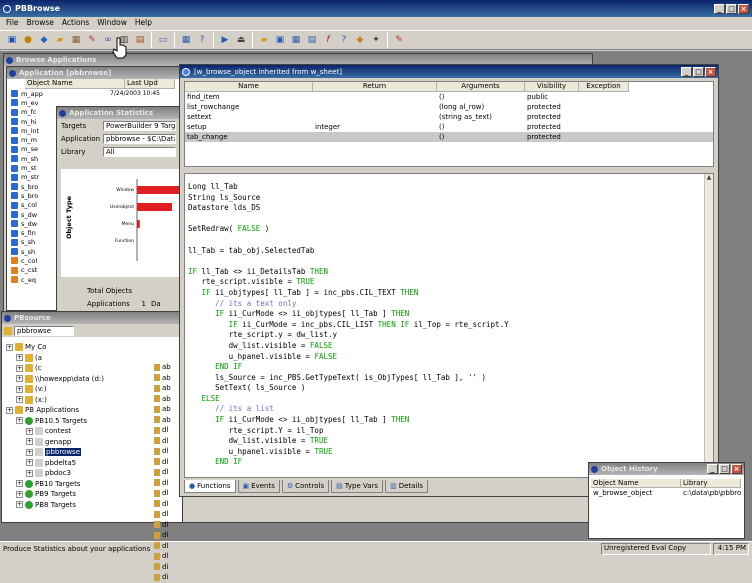 This screenshot has height=583, width=752. Describe the element at coordinates (81, 452) in the screenshot. I see `tree-item: + pbbrowse` at that location.